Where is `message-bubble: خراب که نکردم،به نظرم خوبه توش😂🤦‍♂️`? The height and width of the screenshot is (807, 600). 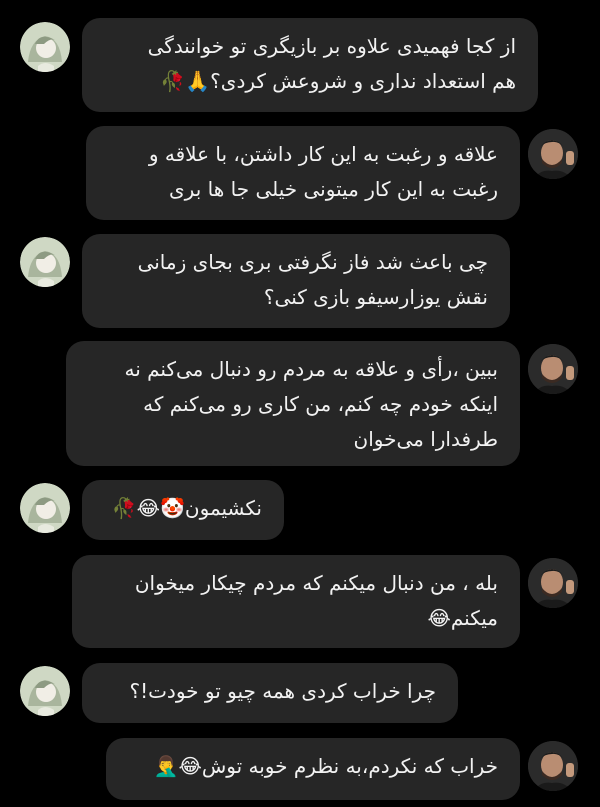
message-bubble: خراب که نکردم،به نظرم خوبه توش😂🤦‍♂️ is located at coordinates (313, 769).